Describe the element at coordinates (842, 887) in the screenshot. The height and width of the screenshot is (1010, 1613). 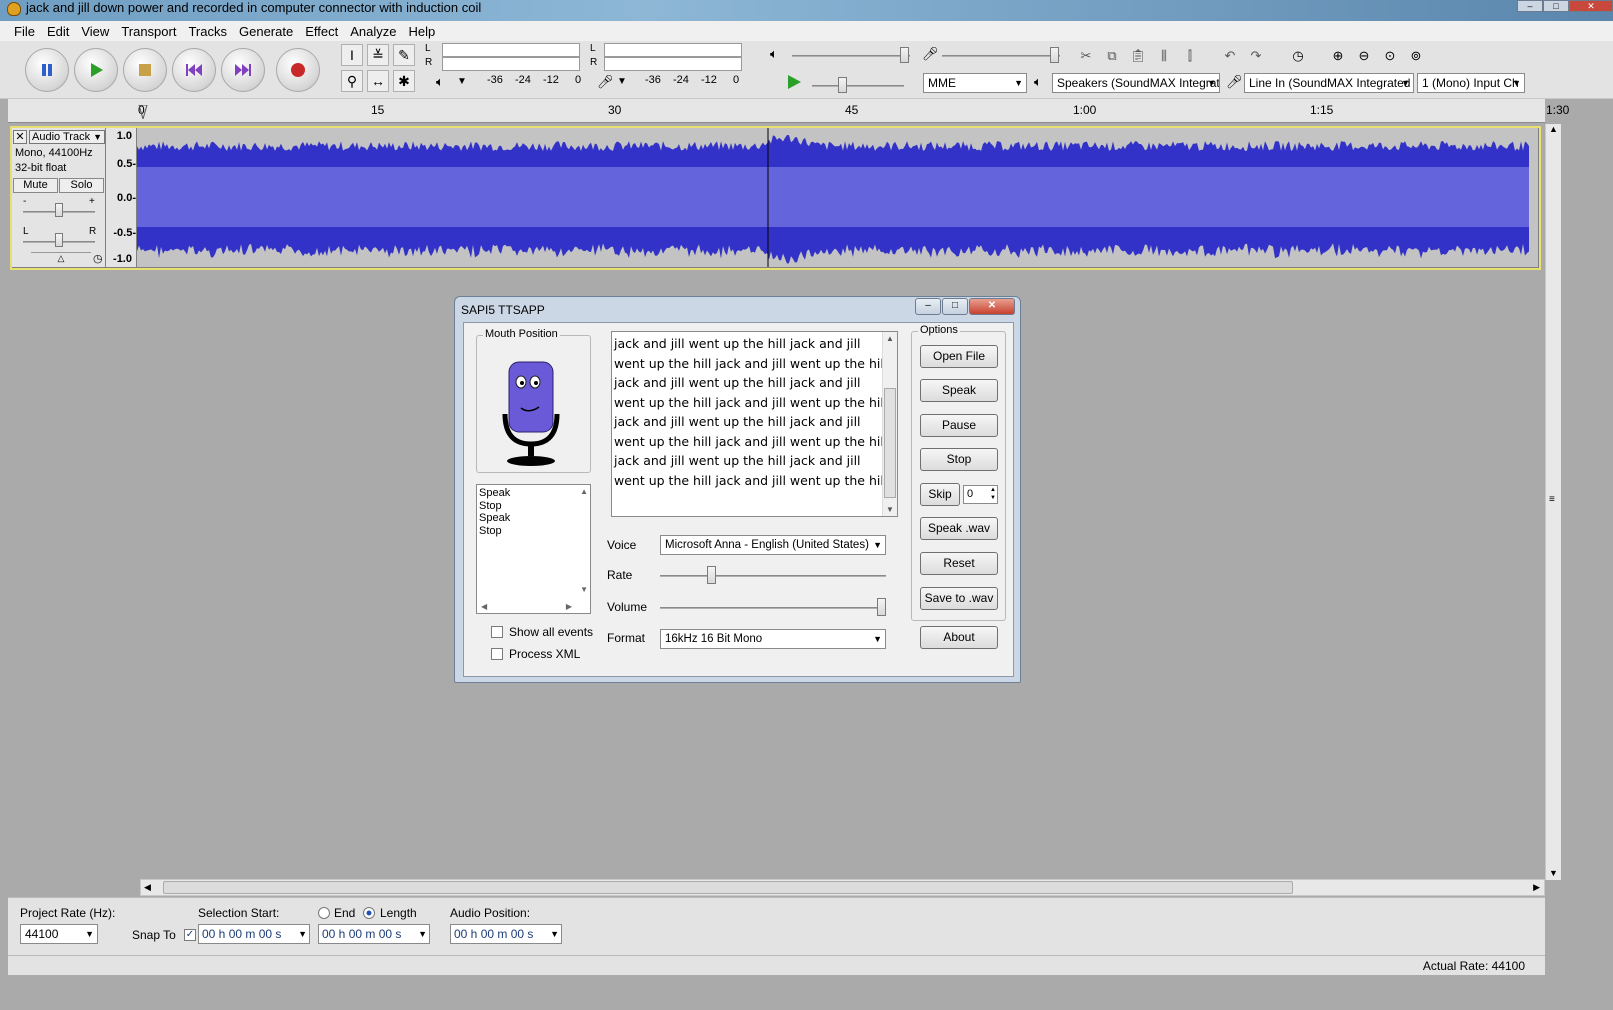
I see `horizontal-scrollbar: ◀ ▶` at that location.